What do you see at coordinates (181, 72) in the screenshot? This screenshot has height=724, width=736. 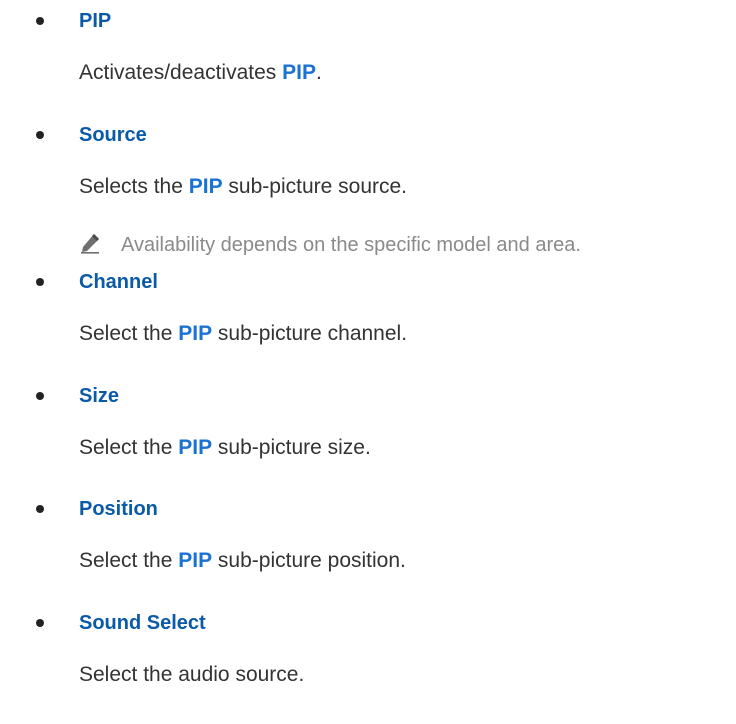 I see `desc-text-before: Activates/deactivates` at bounding box center [181, 72].